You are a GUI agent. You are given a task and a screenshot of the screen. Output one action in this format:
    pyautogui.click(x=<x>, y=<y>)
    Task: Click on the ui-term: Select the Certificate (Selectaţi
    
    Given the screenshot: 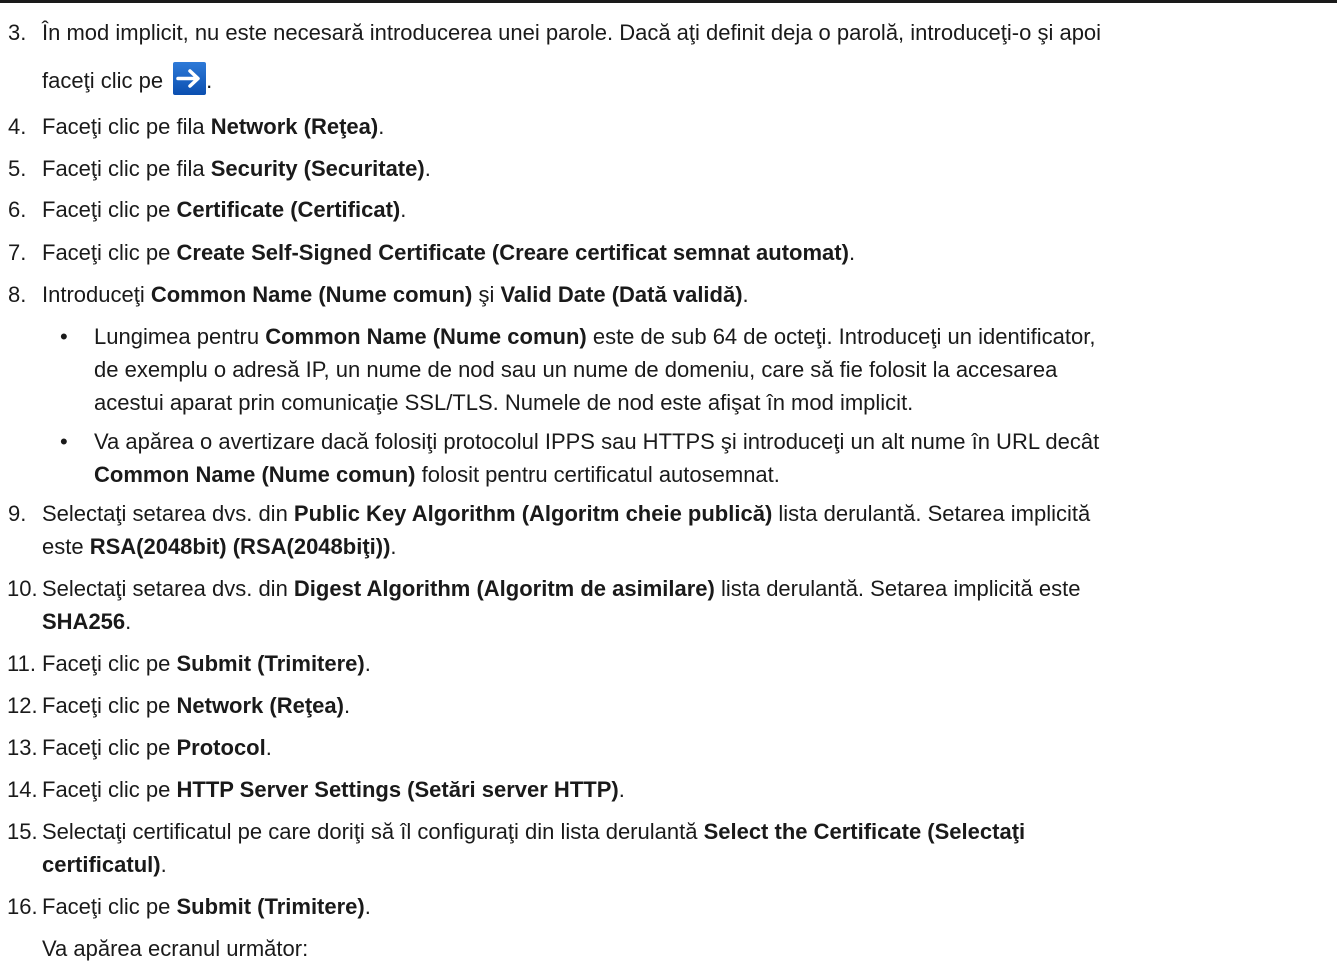 What is the action you would take?
    pyautogui.click(x=864, y=831)
    